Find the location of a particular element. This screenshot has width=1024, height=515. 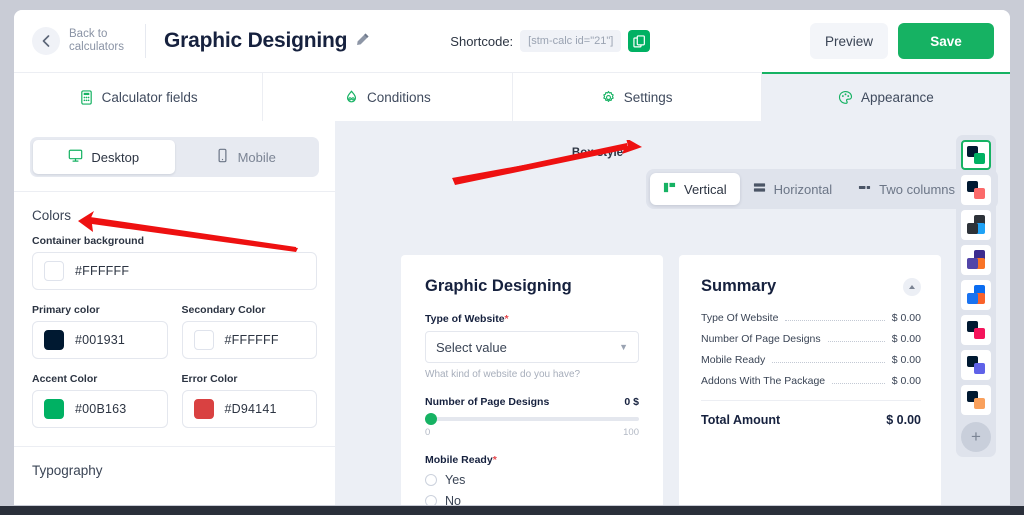

box-style-two-columns-label: Two columns is located at coordinates (917, 189).